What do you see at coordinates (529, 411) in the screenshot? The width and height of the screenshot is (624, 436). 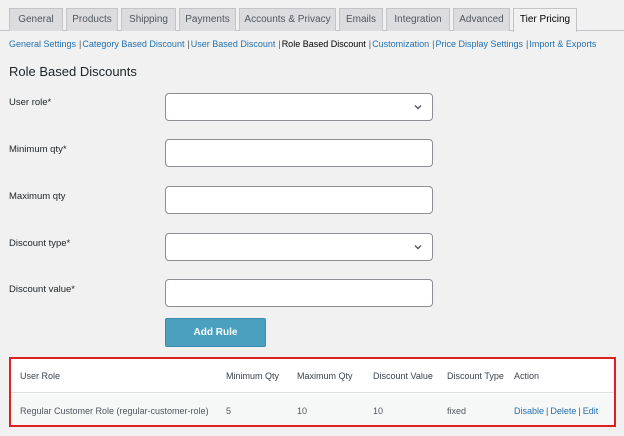 I see `disable-link: Disable` at bounding box center [529, 411].